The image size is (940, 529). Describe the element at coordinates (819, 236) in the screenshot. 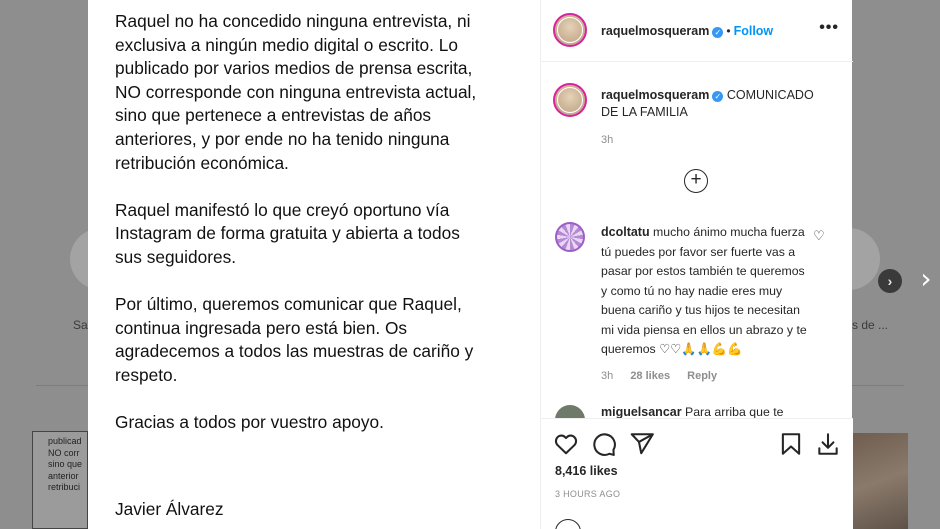

I see `like-comment-icon: ♡` at that location.